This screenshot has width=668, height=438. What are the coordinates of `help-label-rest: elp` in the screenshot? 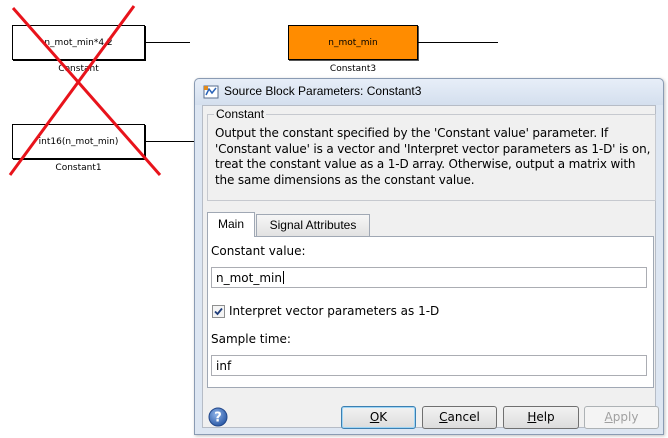 It's located at (545, 417).